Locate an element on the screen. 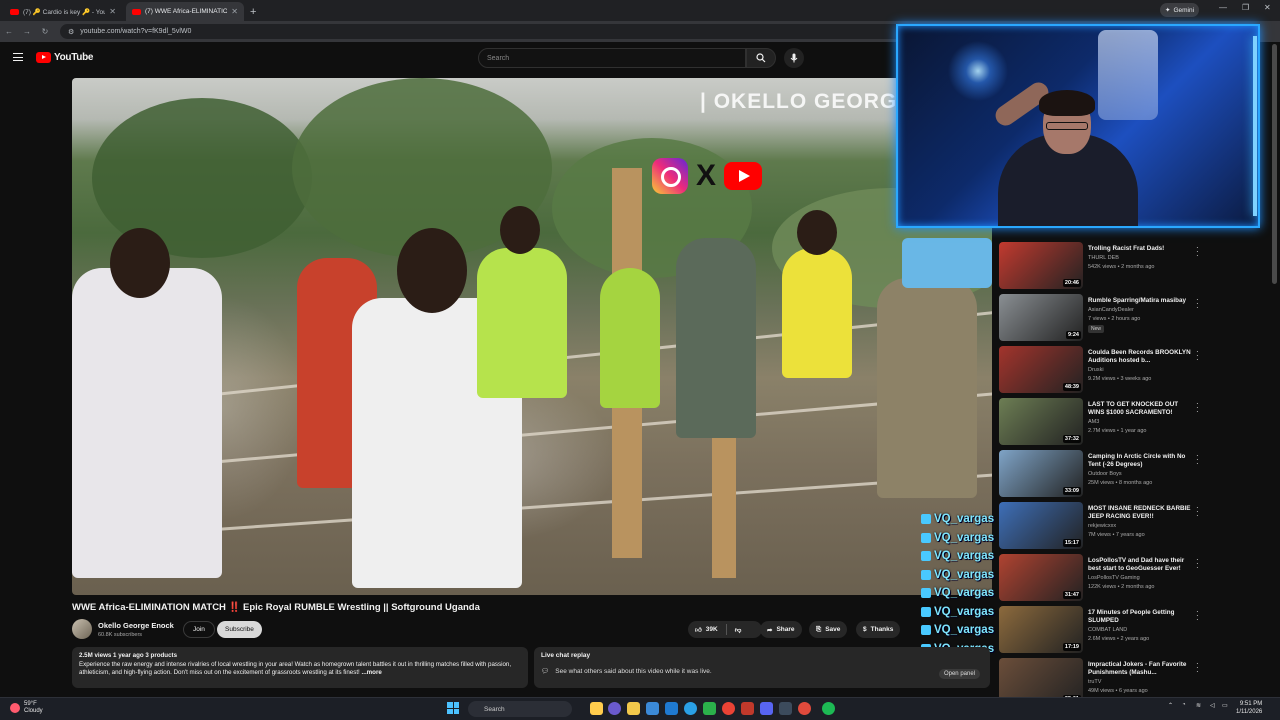  wifi-icon: ≋ is located at coordinates (1198, 705).